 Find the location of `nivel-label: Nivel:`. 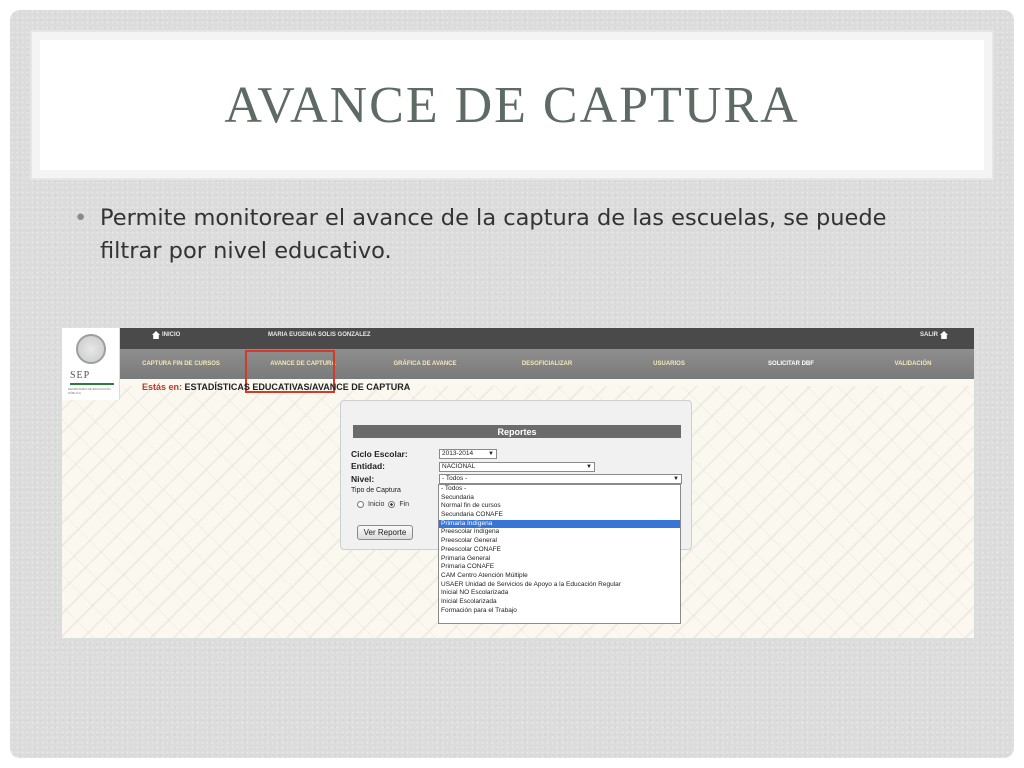

nivel-label: Nivel: is located at coordinates (363, 479).